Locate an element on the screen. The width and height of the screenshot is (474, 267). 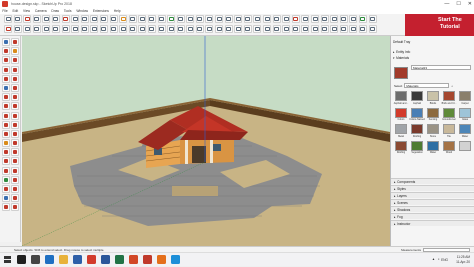
new-file-icon is located at coordinates (257, 29).